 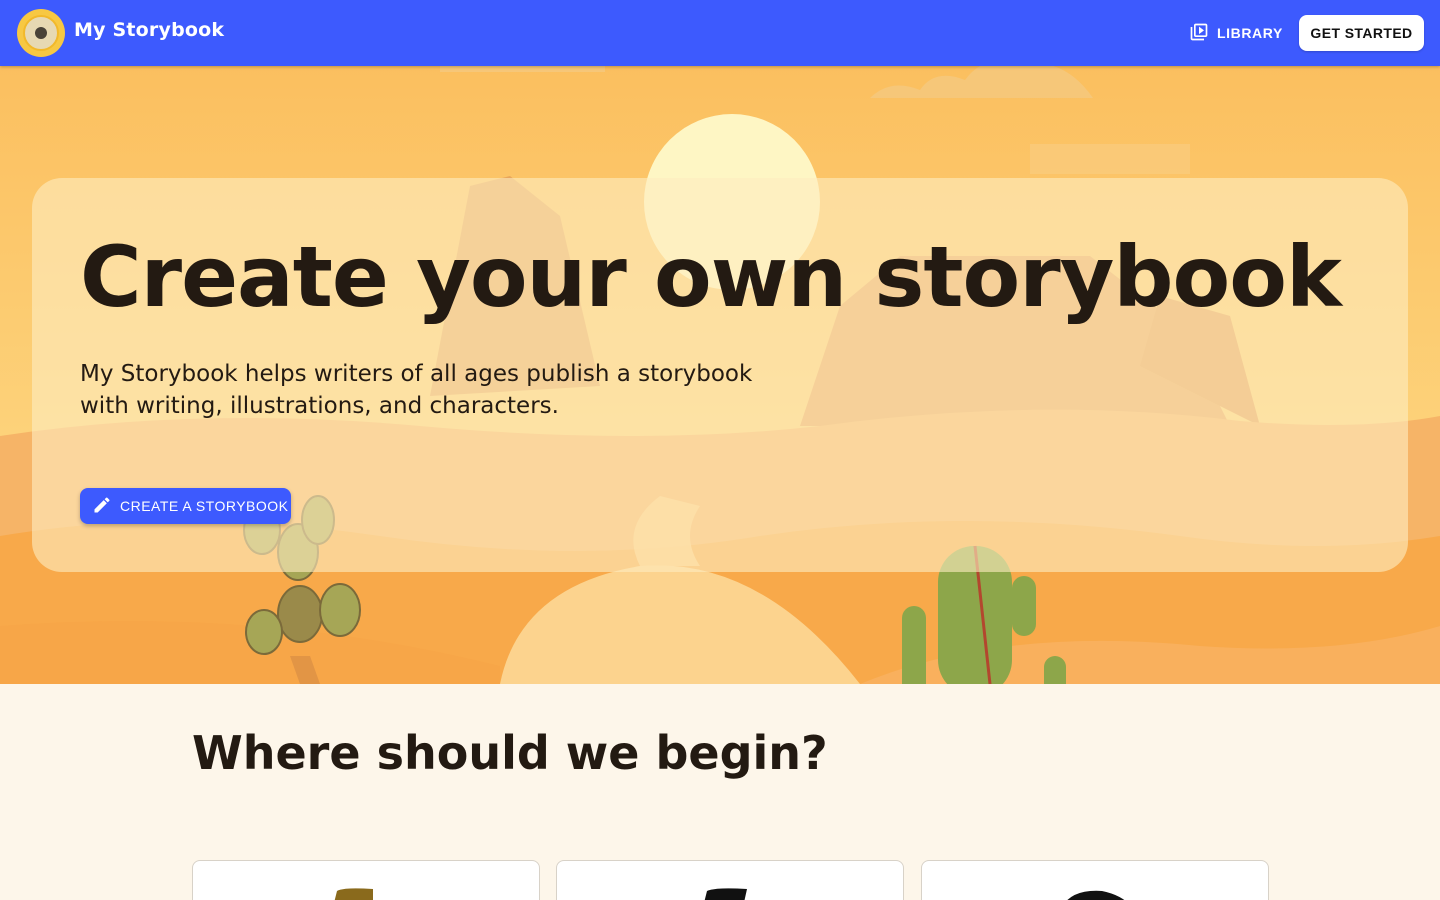 What do you see at coordinates (720, 33) in the screenshot?
I see `app-header: My Storybook LIBRARY GET STARTED` at bounding box center [720, 33].